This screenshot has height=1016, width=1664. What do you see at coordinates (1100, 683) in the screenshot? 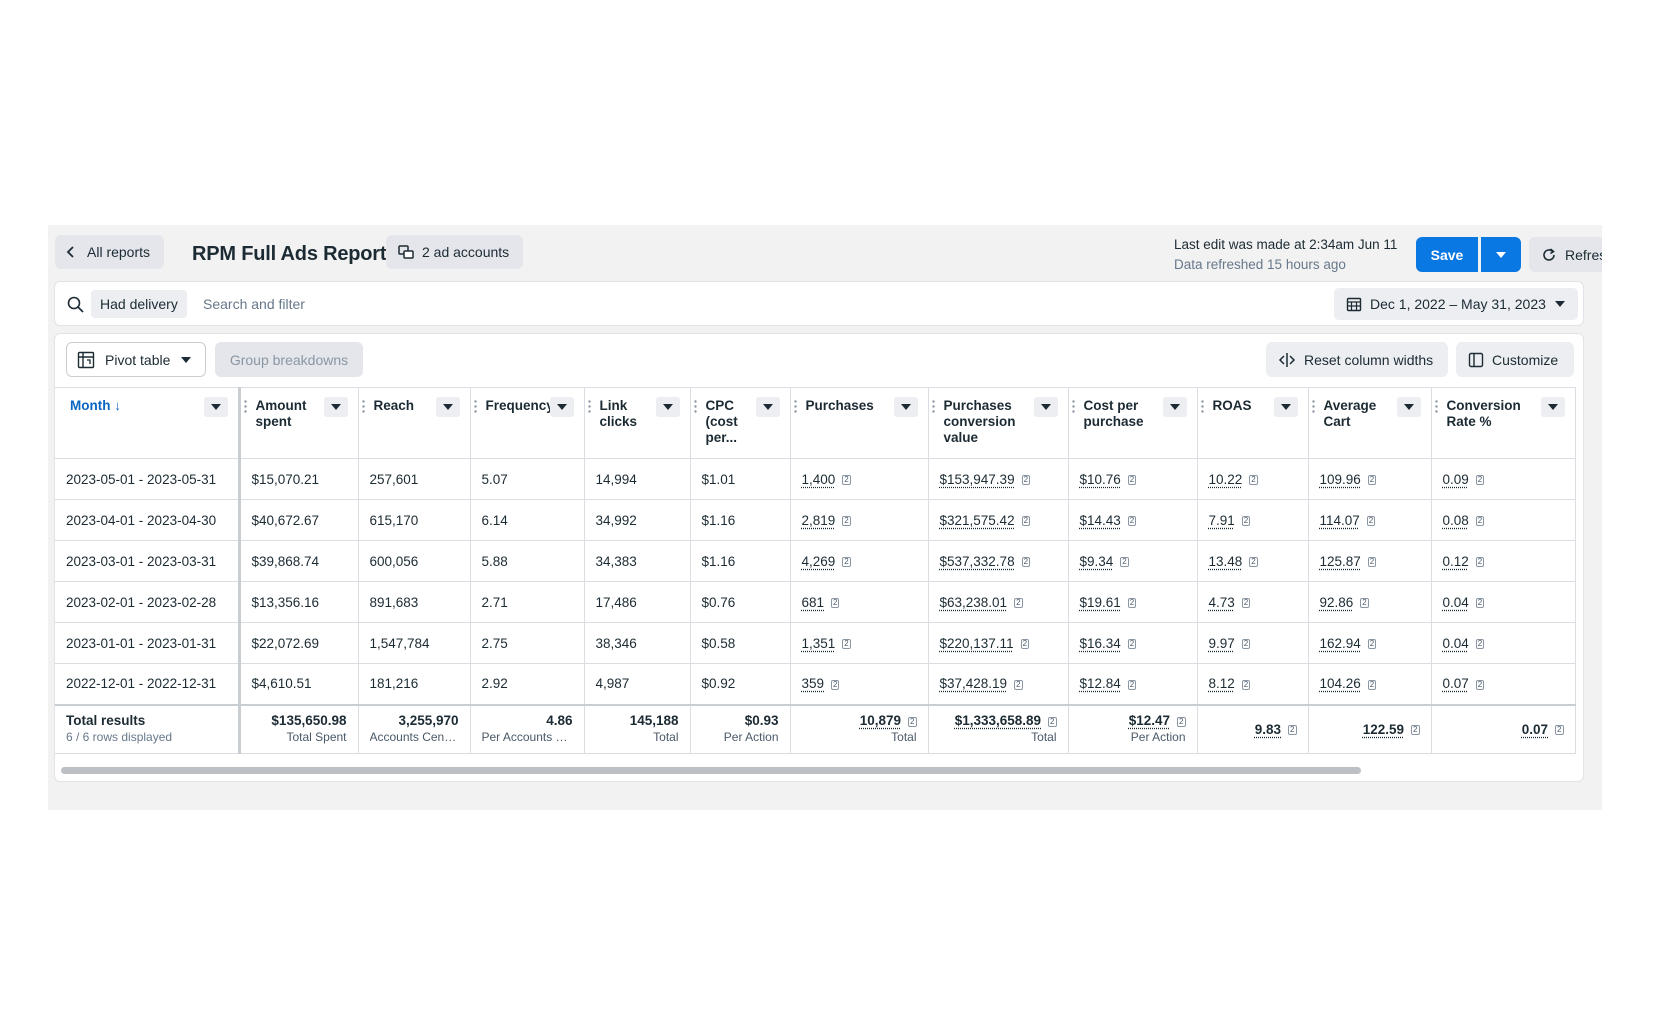
I see `cell-value: $12.84` at bounding box center [1100, 683].